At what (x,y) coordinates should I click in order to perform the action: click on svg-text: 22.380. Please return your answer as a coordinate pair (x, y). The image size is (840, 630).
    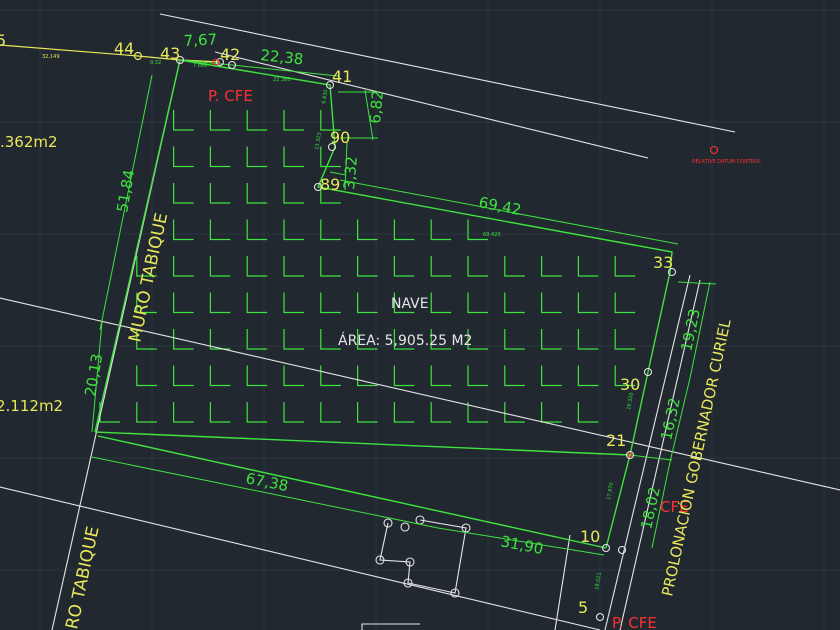
    Looking at the image, I should click on (282, 80).